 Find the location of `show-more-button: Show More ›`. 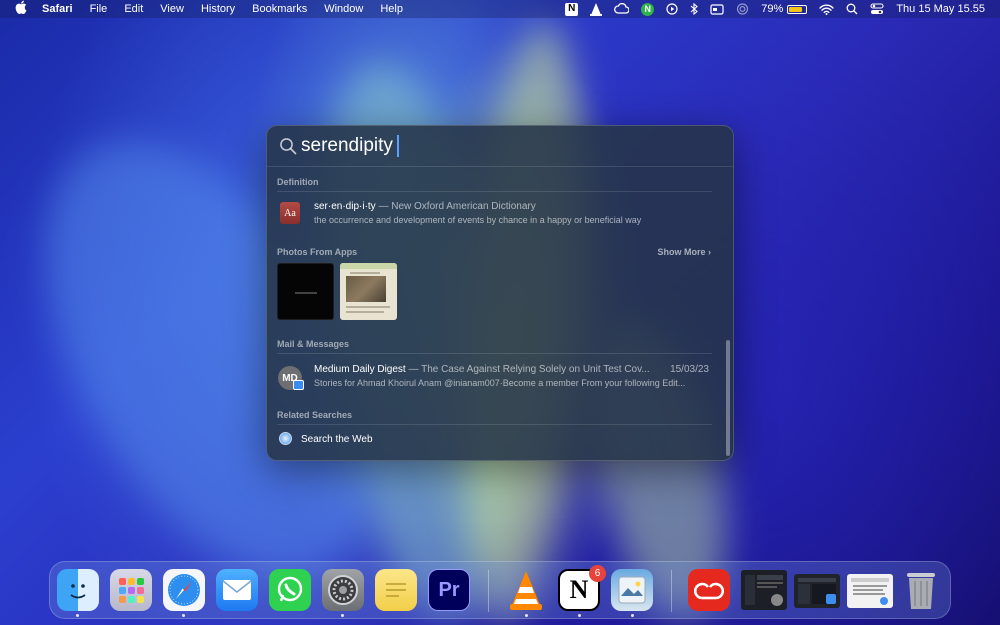

show-more-button: Show More › is located at coordinates (684, 252).